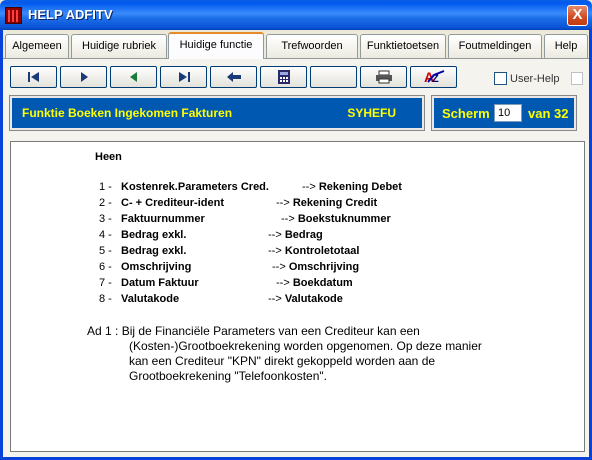 Image resolution: width=592 pixels, height=460 pixels. Describe the element at coordinates (312, 46) in the screenshot. I see `tab-trefwoorden: Trefwoorden` at that location.